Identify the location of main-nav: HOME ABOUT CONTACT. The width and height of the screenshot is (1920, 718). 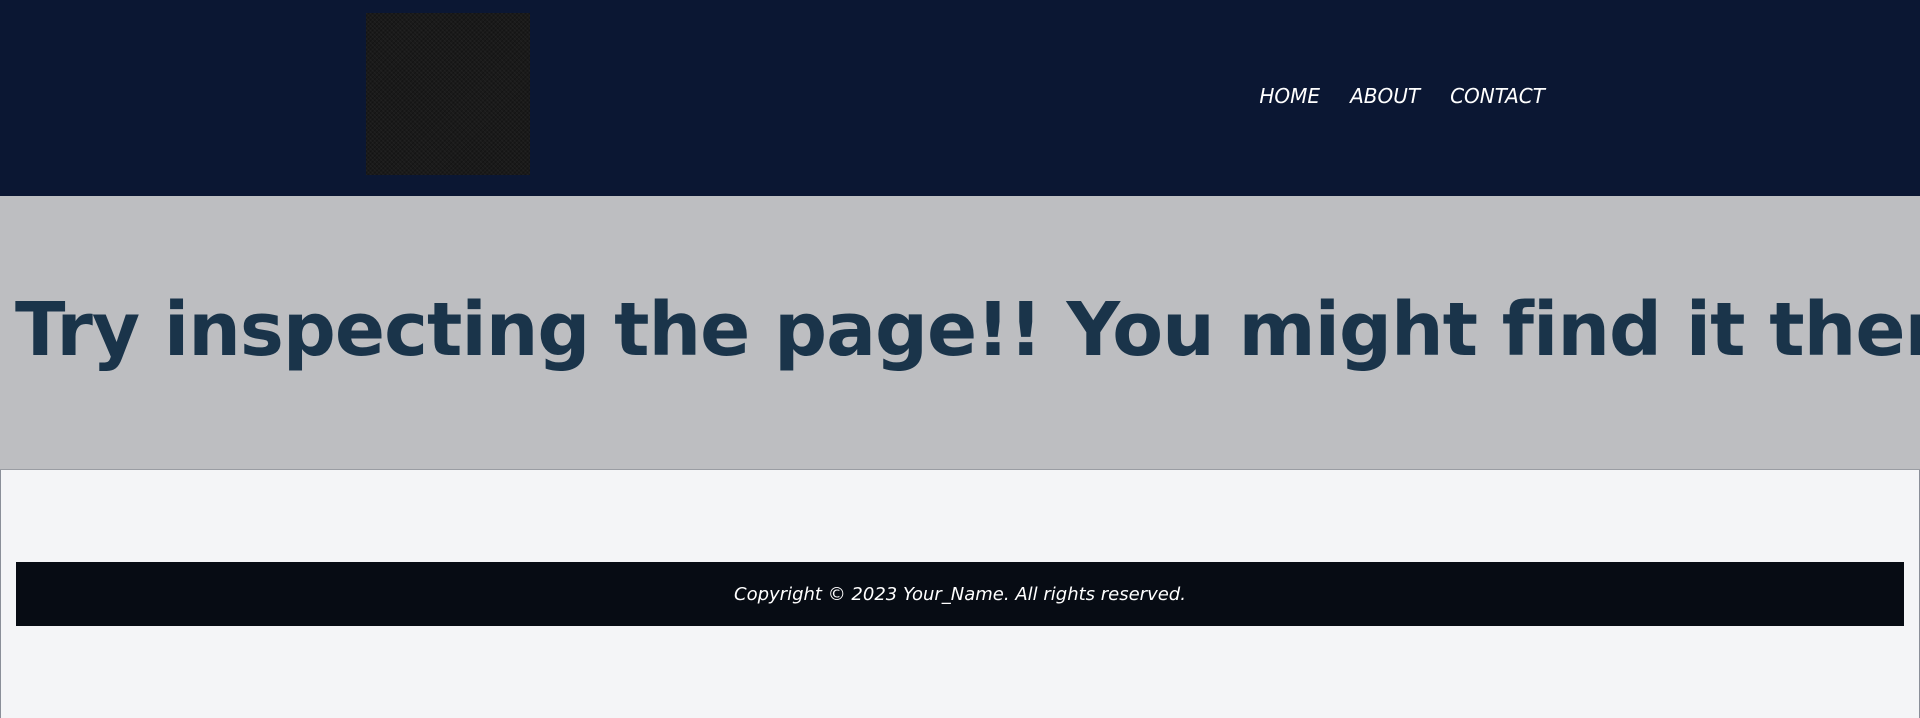
(1402, 96).